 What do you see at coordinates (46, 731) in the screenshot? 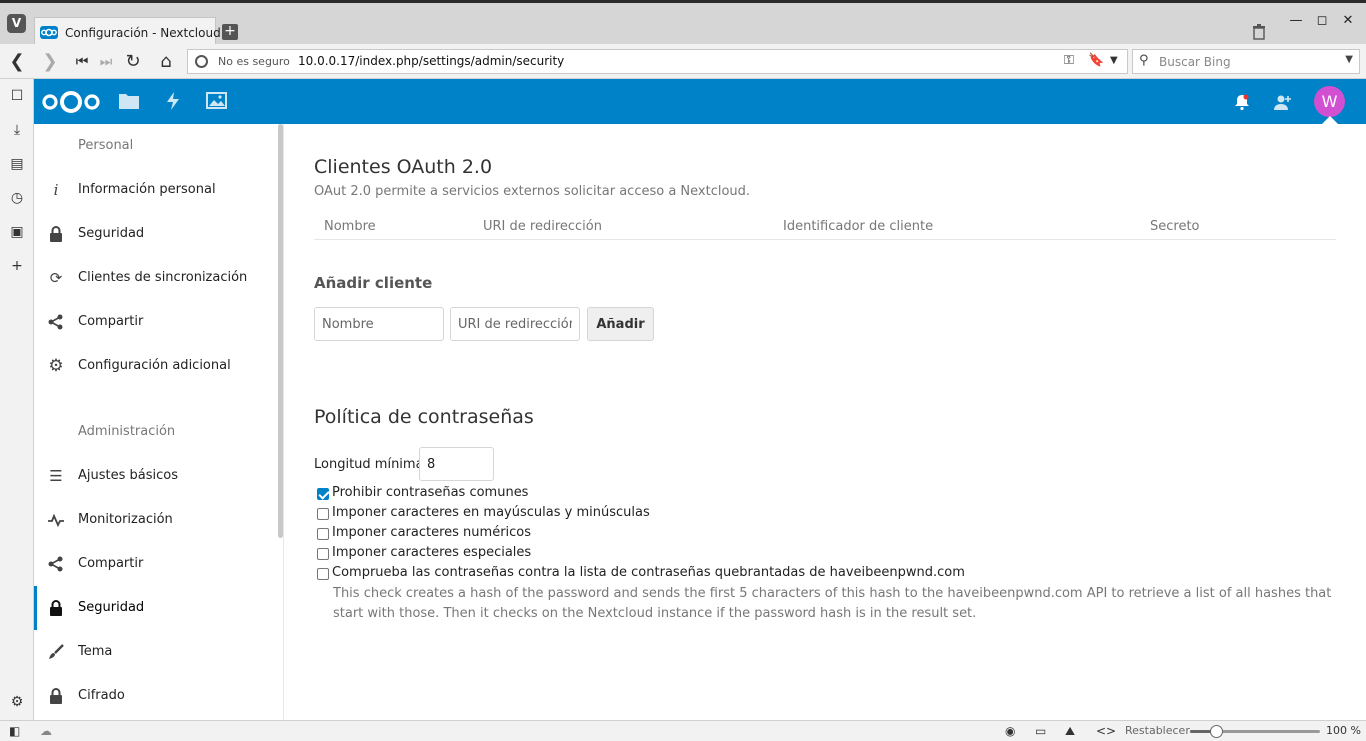
I see `cloud-sync-icon: ☁` at bounding box center [46, 731].